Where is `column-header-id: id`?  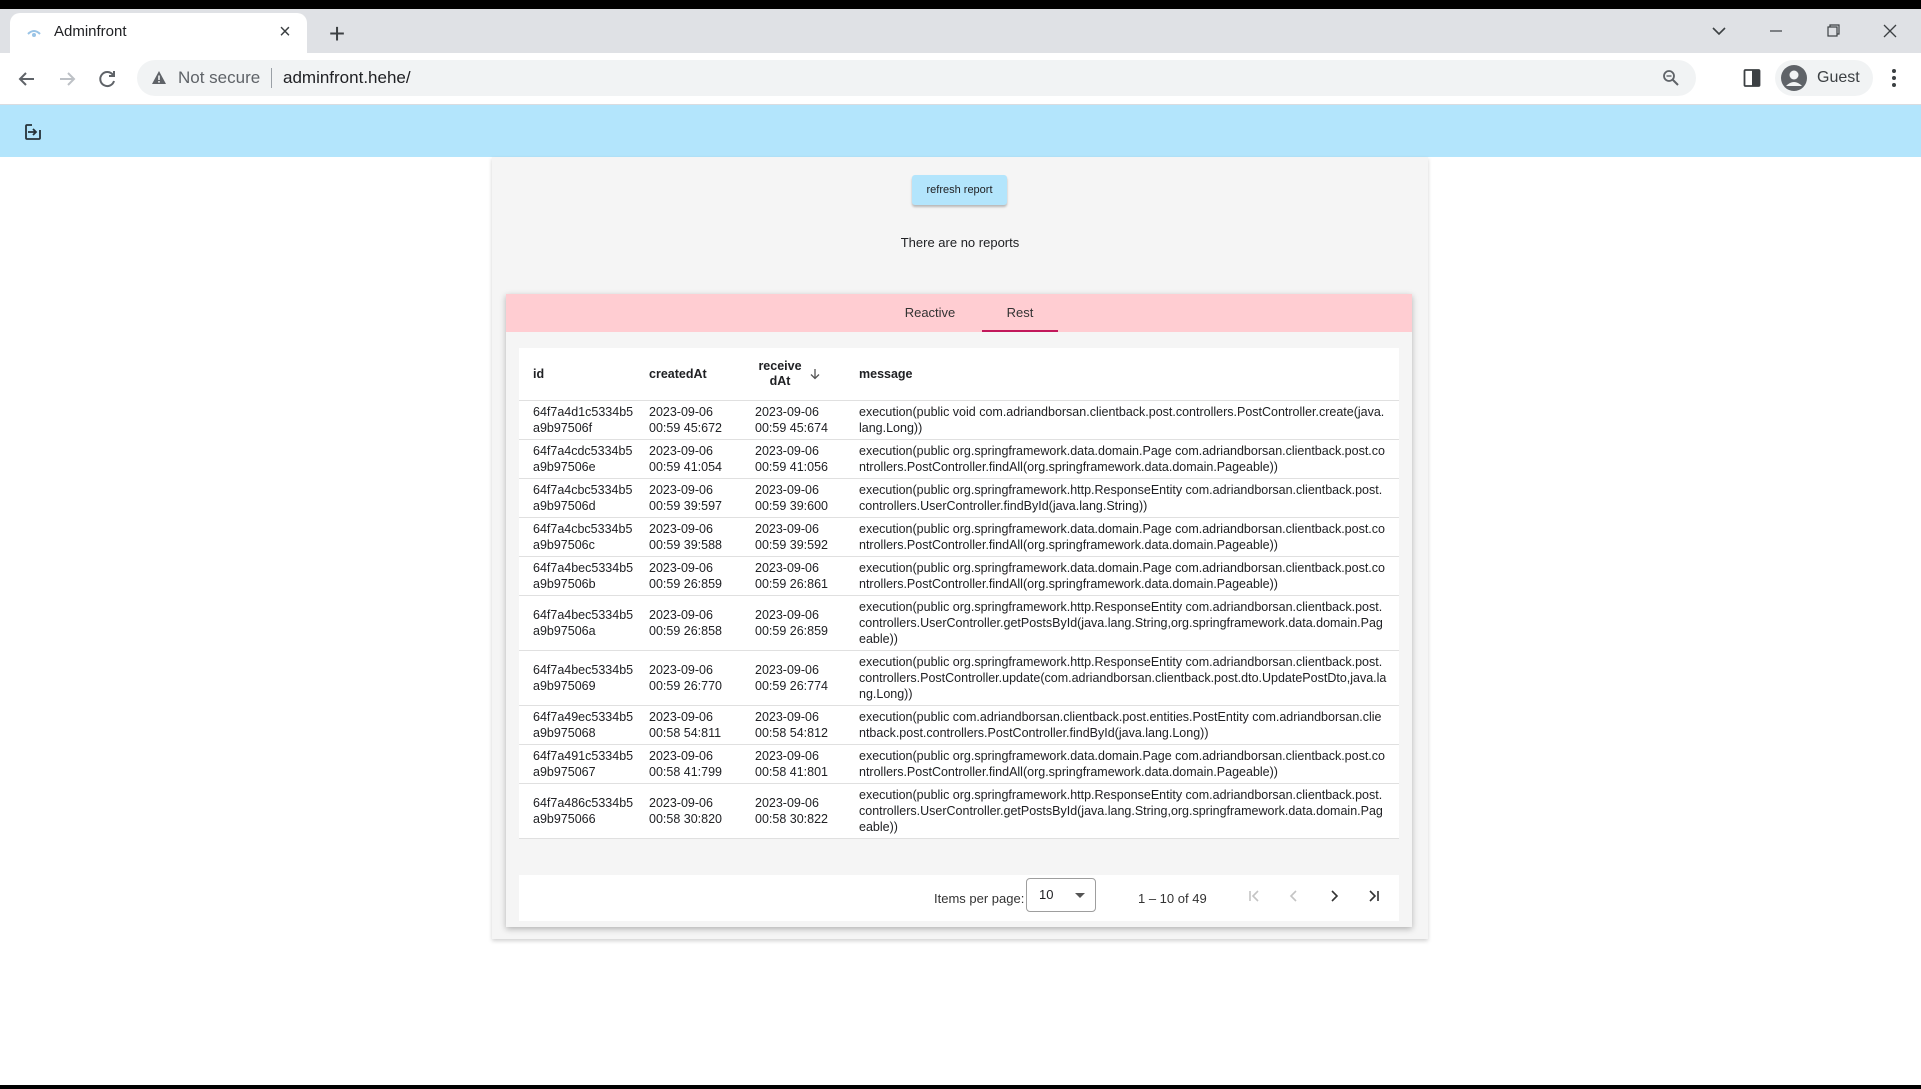
column-header-id: id is located at coordinates (577, 374).